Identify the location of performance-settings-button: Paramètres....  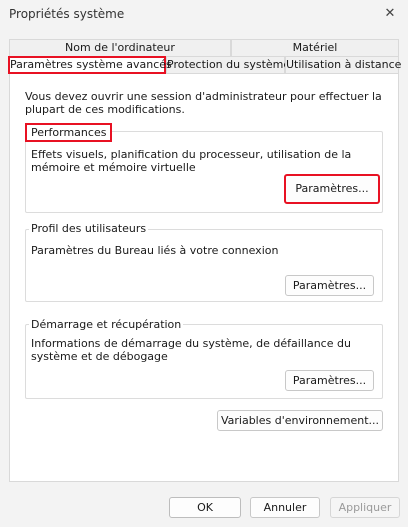
(332, 189).